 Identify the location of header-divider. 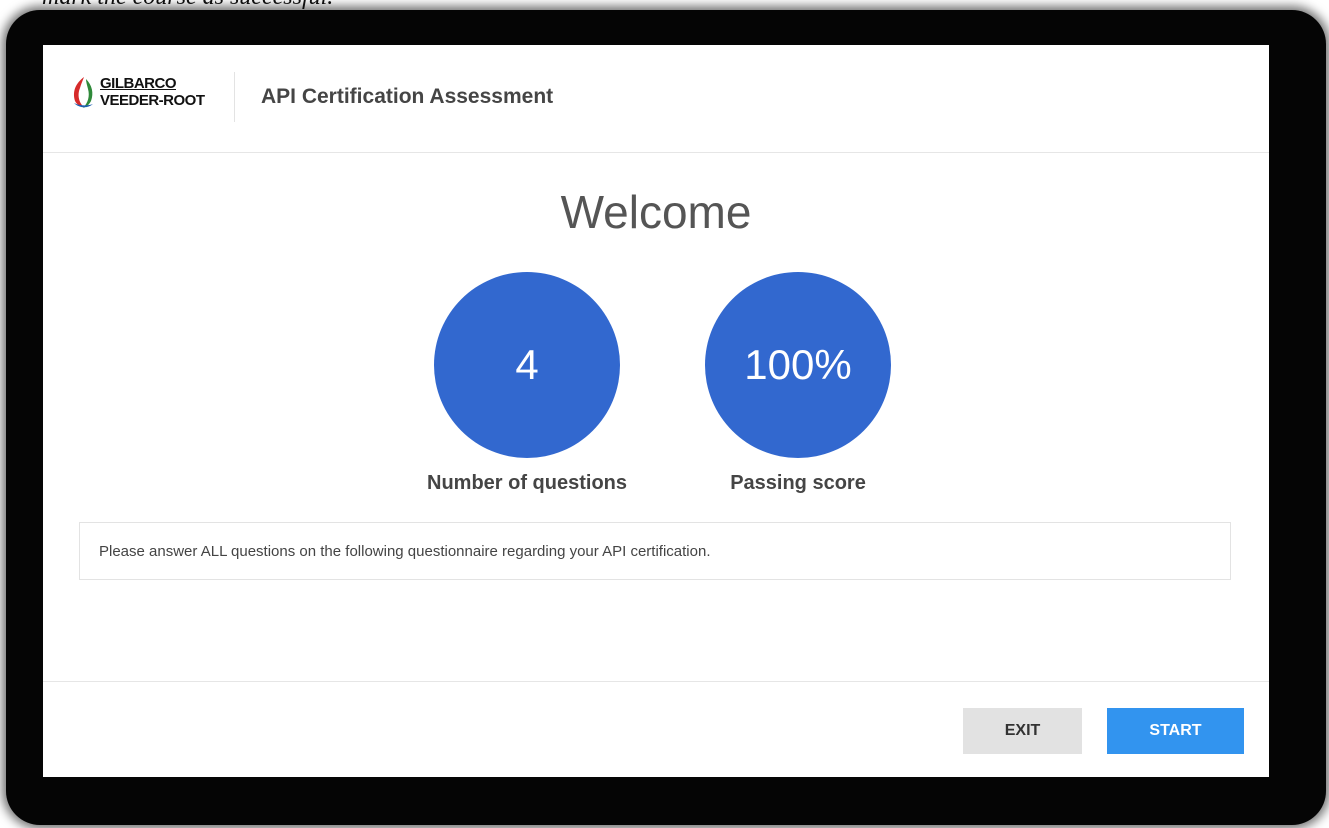
(234, 97).